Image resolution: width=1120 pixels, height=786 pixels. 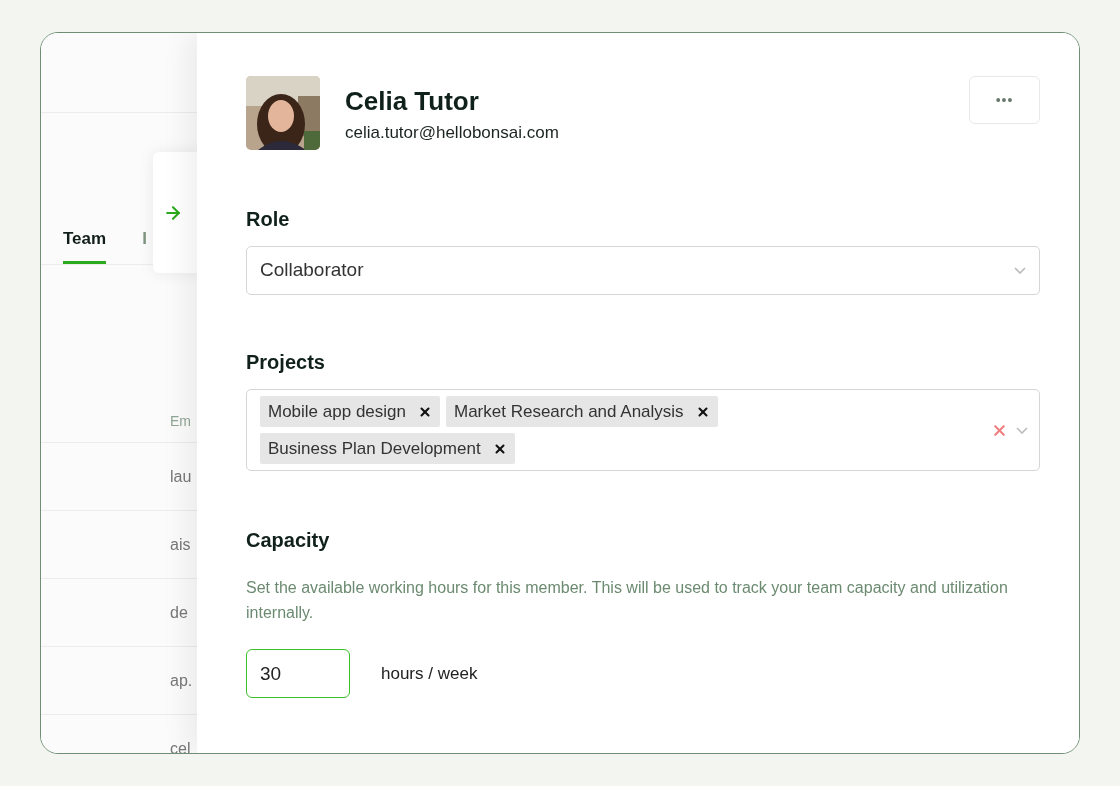 What do you see at coordinates (1004, 100) in the screenshot?
I see `more-button: •••` at bounding box center [1004, 100].